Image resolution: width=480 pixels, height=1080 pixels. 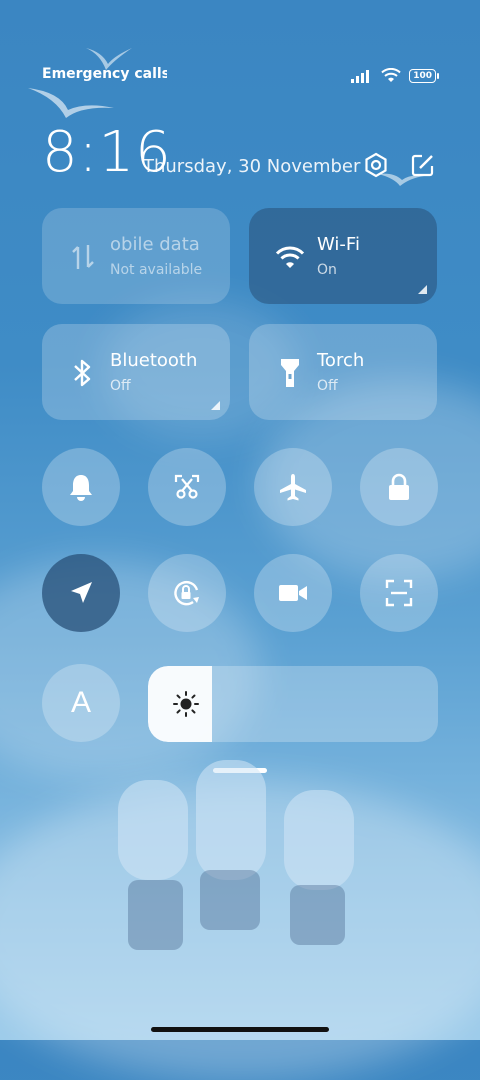 I want to click on font-size-icon: A, so click(x=80, y=702).